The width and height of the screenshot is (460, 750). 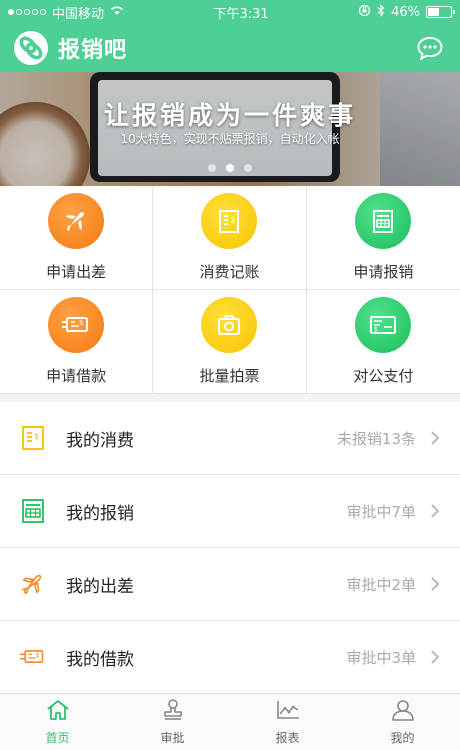 I want to click on clock: 下午3:31, so click(x=241, y=14).